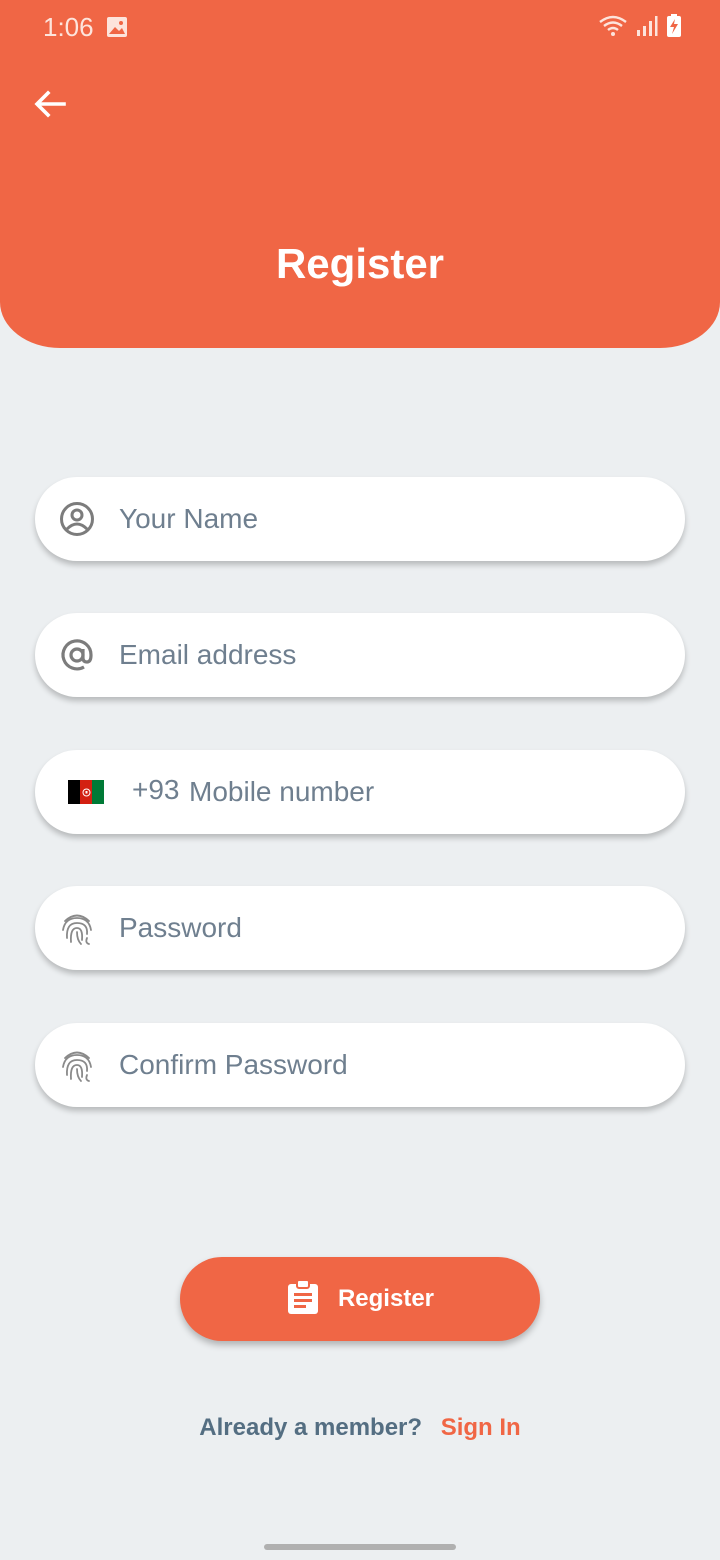 The height and width of the screenshot is (1560, 720). I want to click on email-field, so click(360, 655).